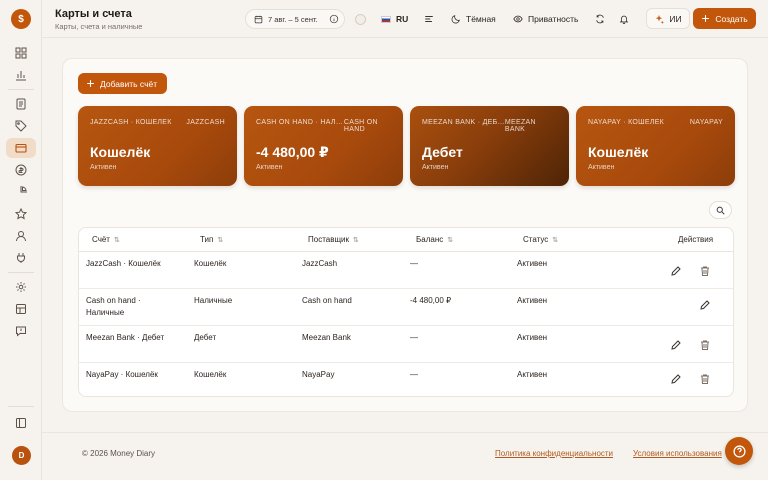 Image resolution: width=768 pixels, height=480 pixels. Describe the element at coordinates (696, 239) in the screenshot. I see `column-label: Действия` at that location.